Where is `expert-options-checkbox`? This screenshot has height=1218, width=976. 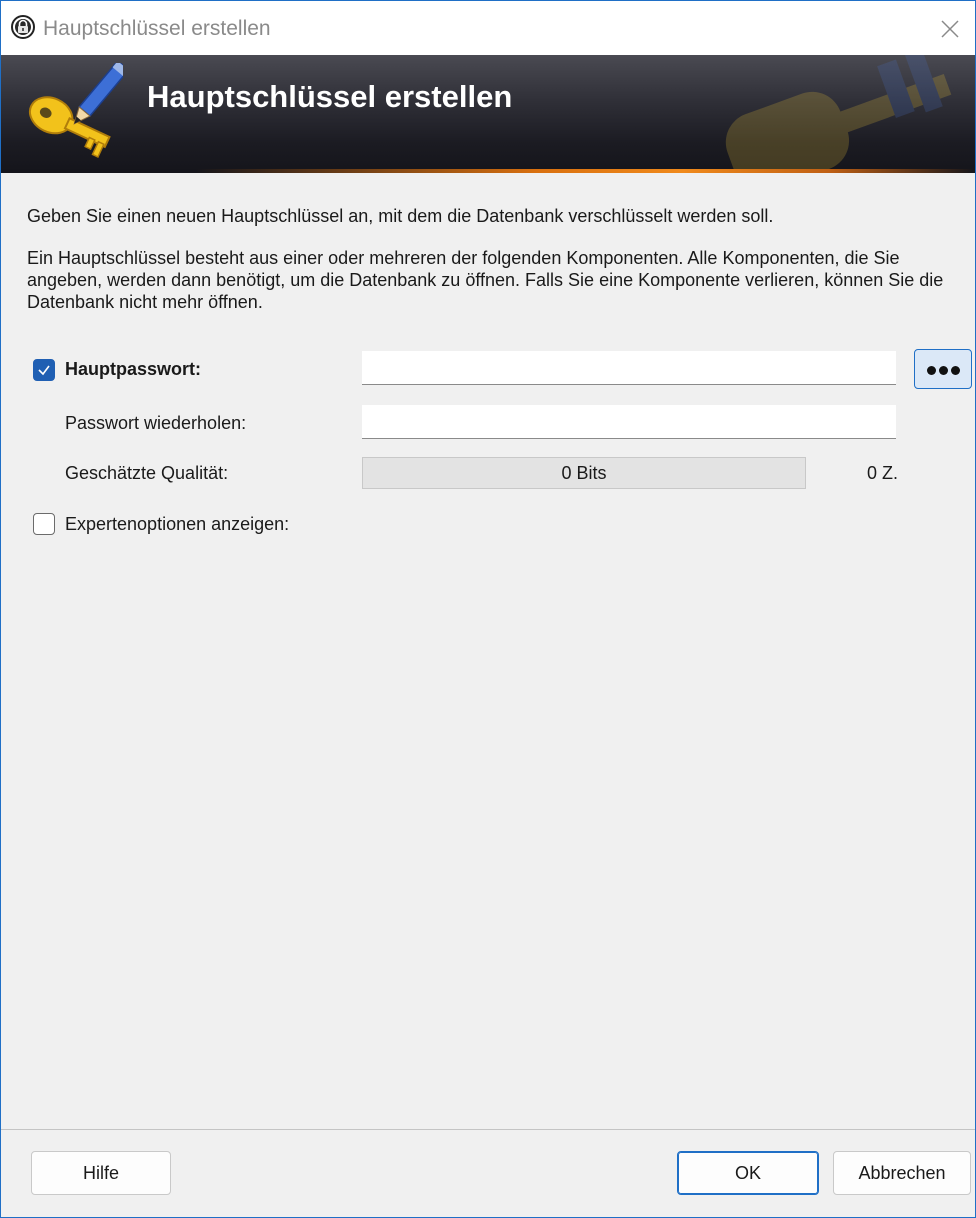 expert-options-checkbox is located at coordinates (44, 524).